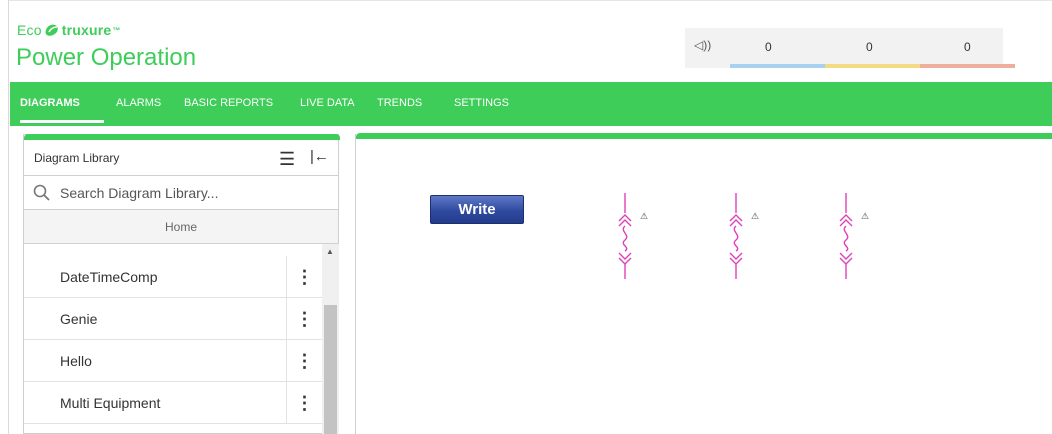 The height and width of the screenshot is (434, 1052). I want to click on hamburger-menu-icon: ☰, so click(287, 159).